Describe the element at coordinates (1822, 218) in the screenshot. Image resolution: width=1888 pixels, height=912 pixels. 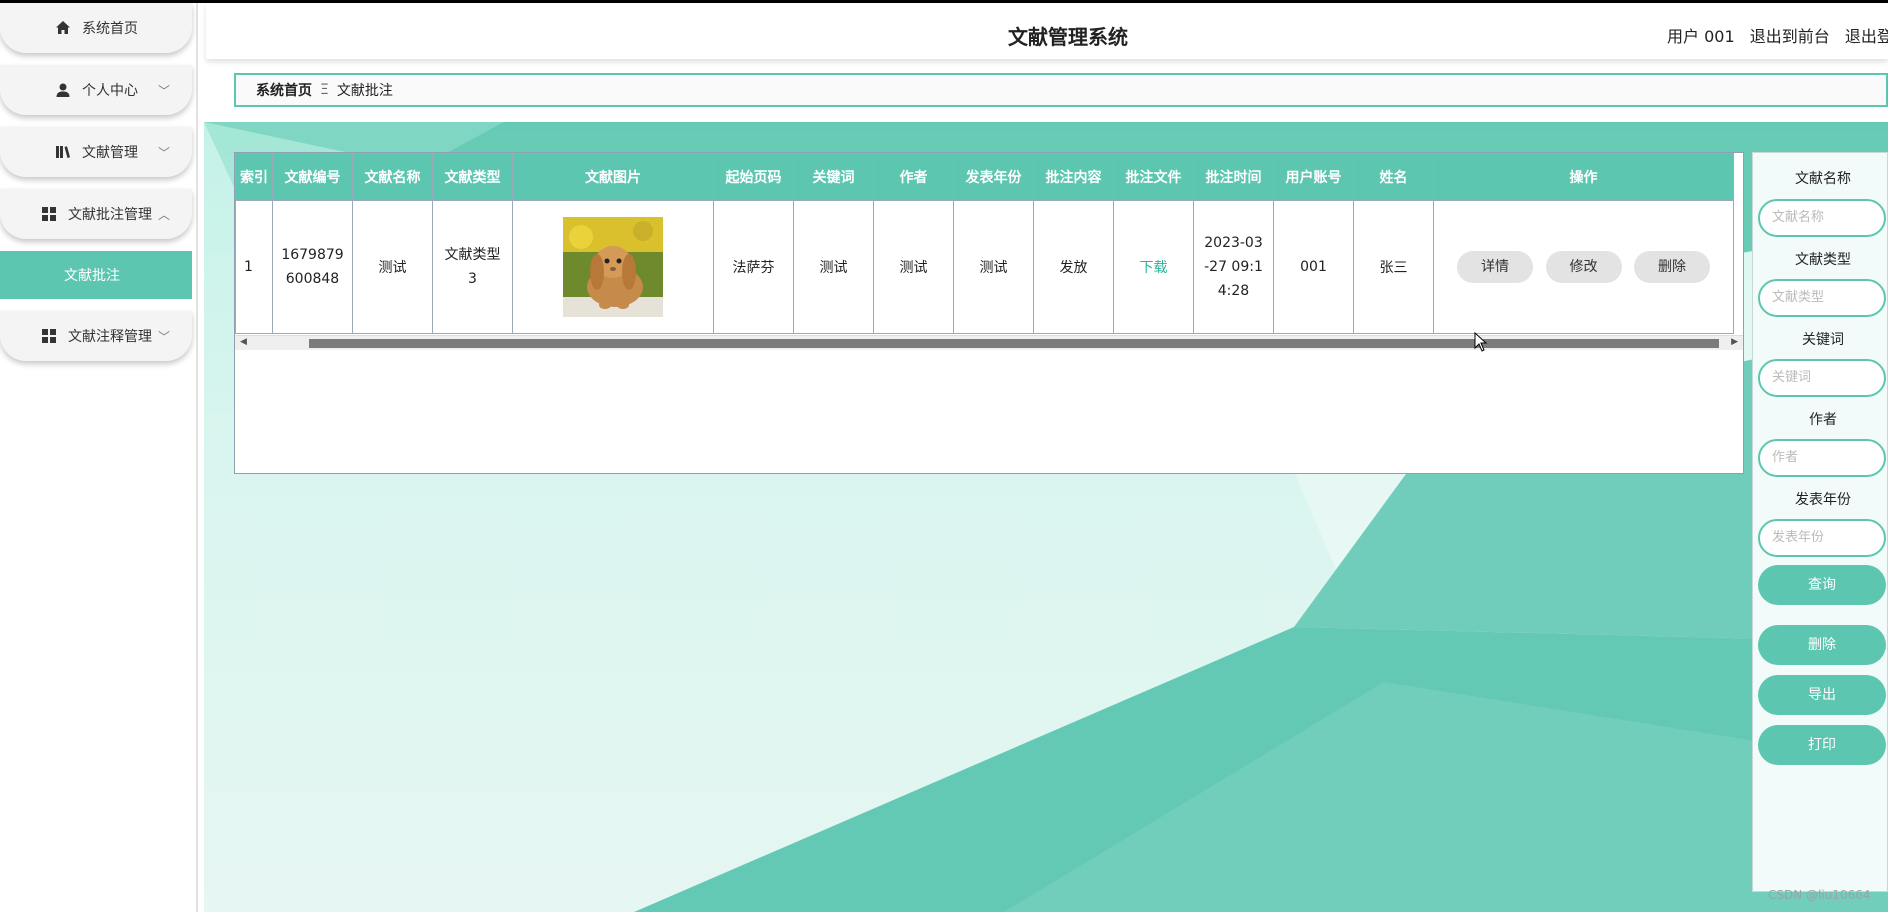
I see `doc-name-input: 文献名称` at that location.